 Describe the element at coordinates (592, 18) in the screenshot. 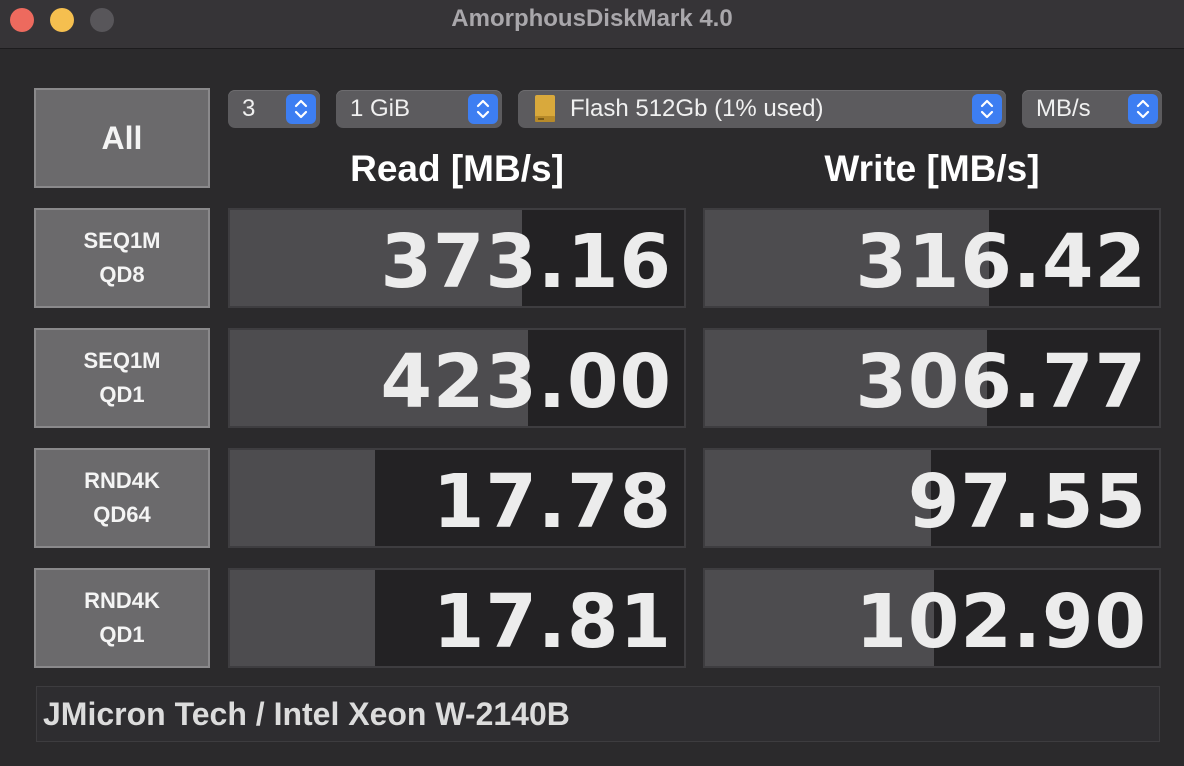

I see `window-title: AmorphousDiskMark 4.0` at that location.